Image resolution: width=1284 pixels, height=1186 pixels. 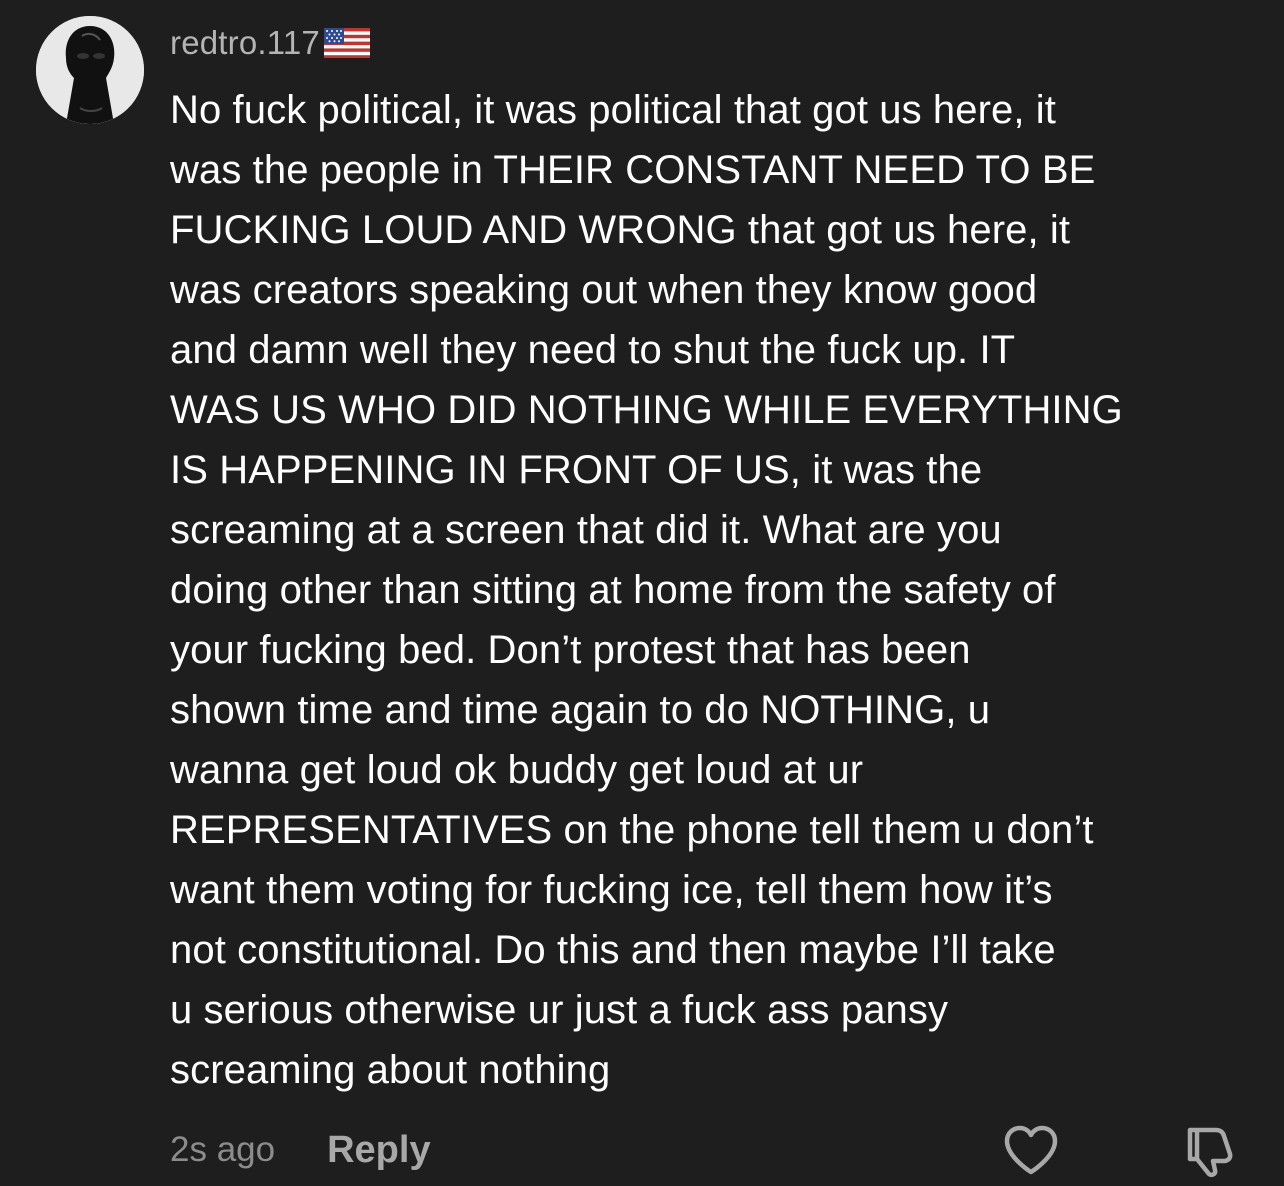 I want to click on reply-button: Reply, so click(x=378, y=1150).